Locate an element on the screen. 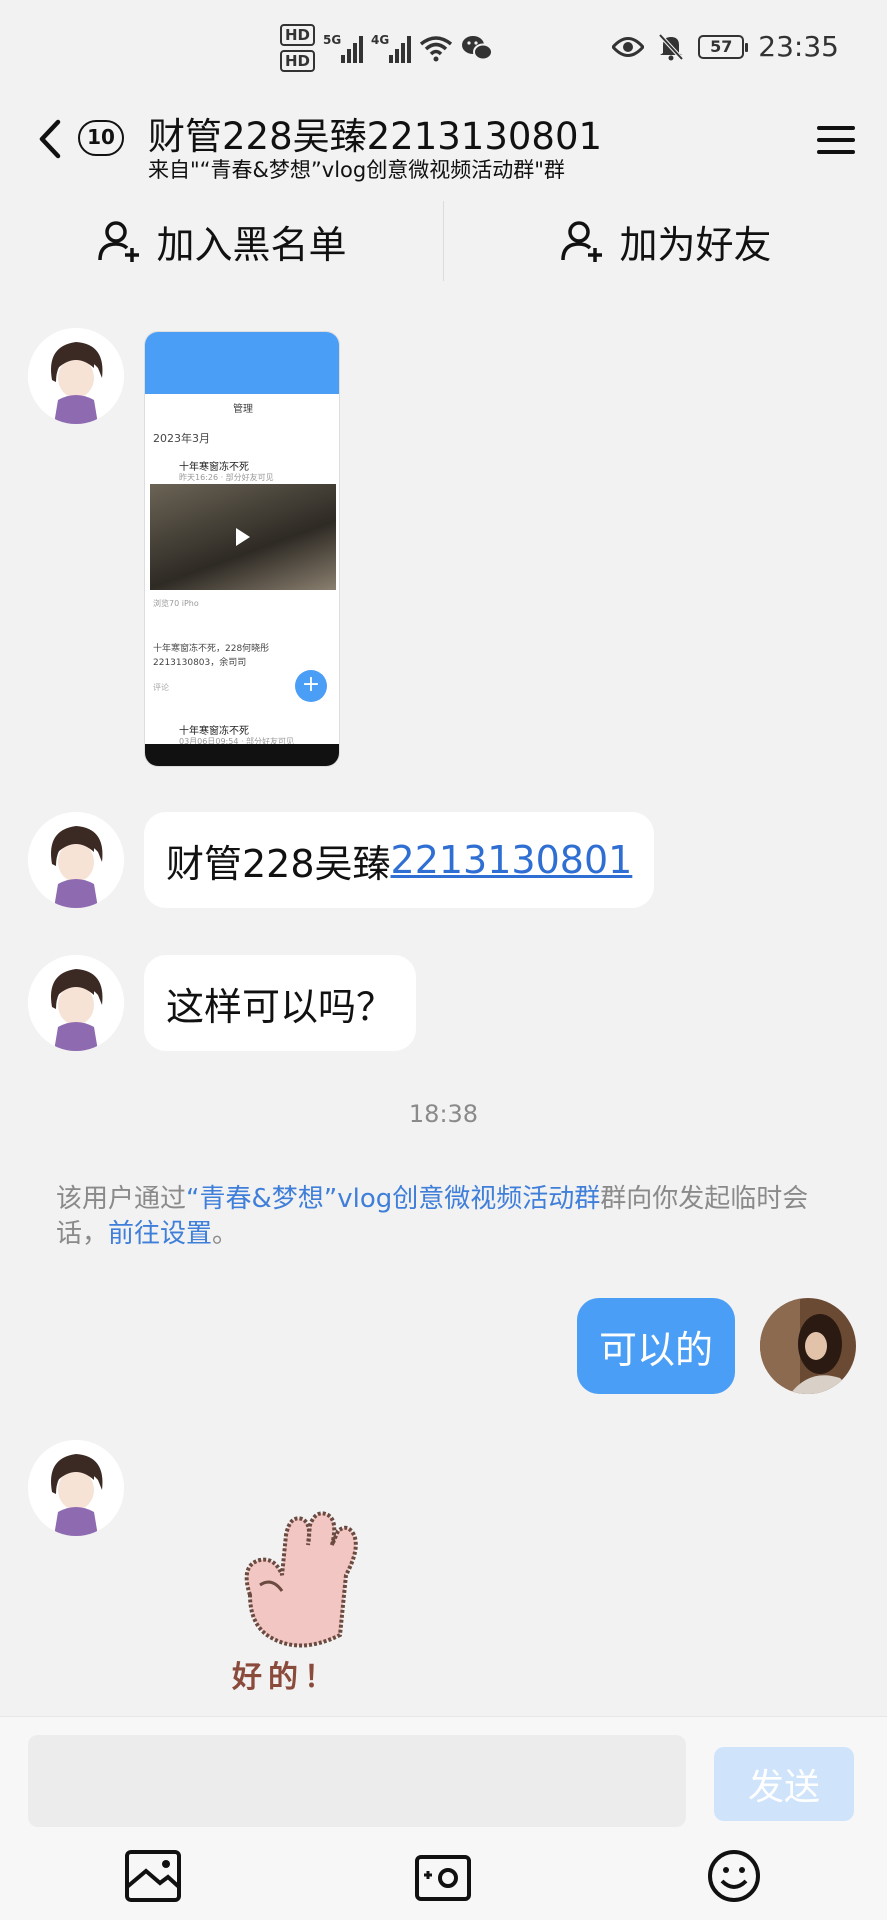 The image size is (887, 1920). mute-bell-icon is located at coordinates (671, 46).